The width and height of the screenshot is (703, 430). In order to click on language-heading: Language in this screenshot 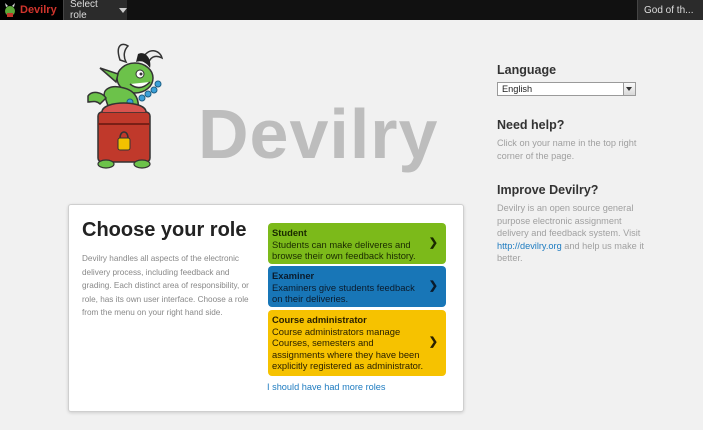, I will do `click(527, 70)`.